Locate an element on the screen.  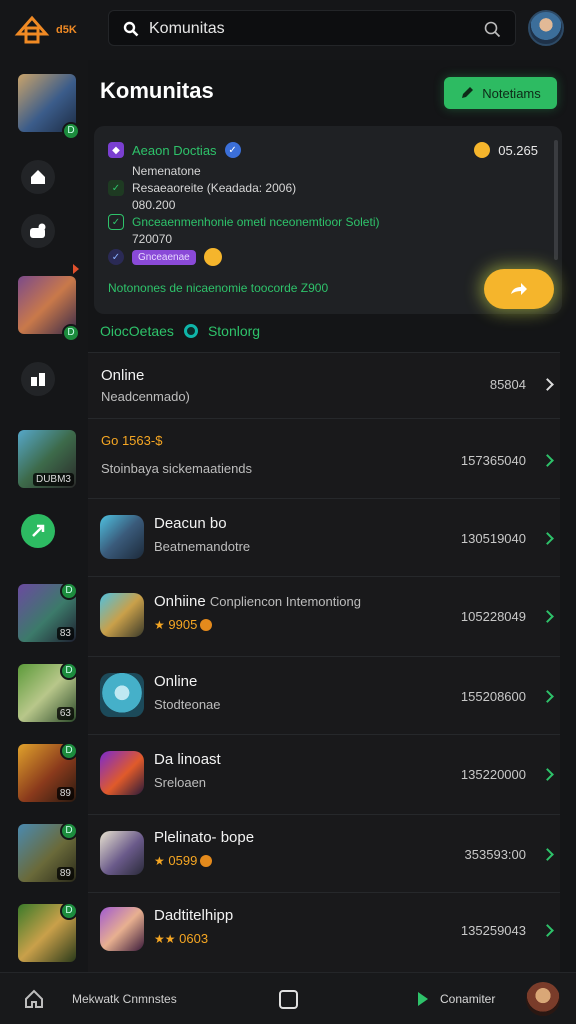
notifications-button-label: Notetiams is located at coordinates (511, 93).